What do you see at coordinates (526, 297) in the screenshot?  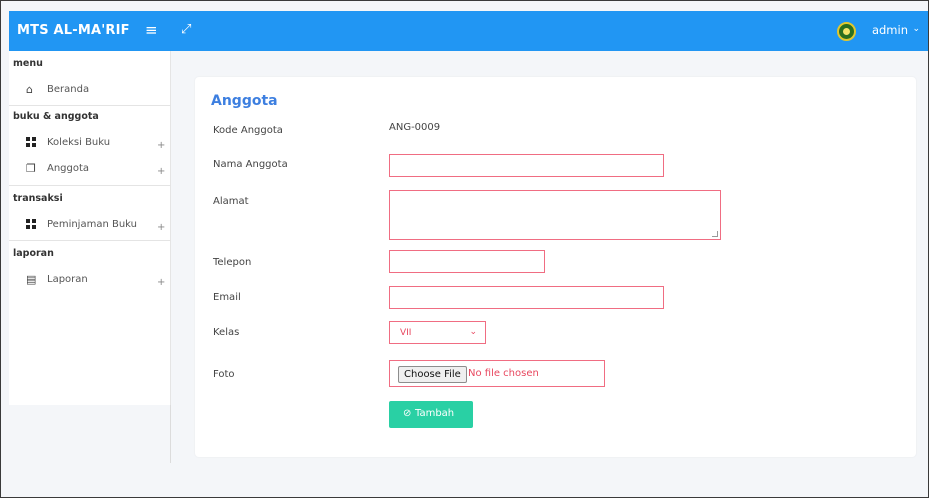 I see `email-input` at bounding box center [526, 297].